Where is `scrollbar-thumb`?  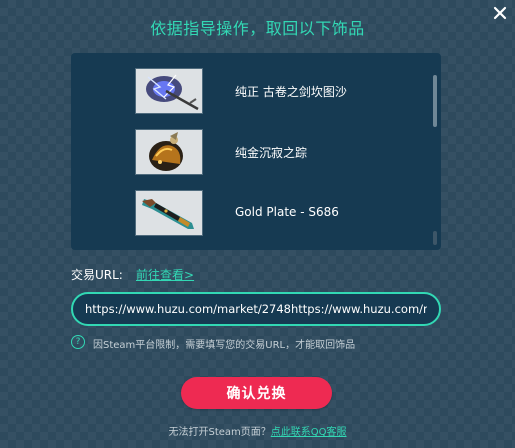 scrollbar-thumb is located at coordinates (435, 101).